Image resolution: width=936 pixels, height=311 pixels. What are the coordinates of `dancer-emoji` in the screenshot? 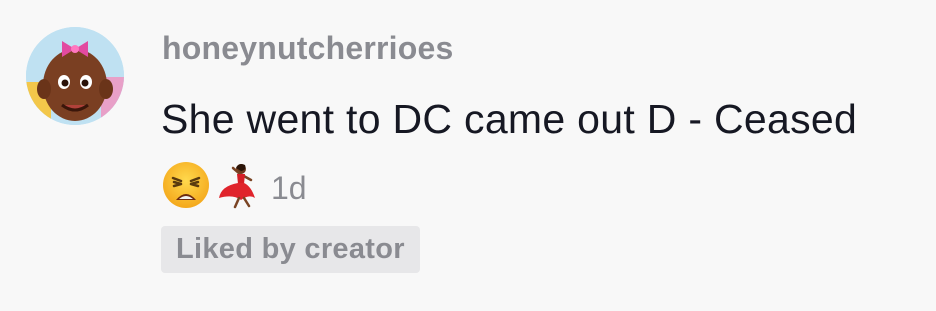 It's located at (236, 185).